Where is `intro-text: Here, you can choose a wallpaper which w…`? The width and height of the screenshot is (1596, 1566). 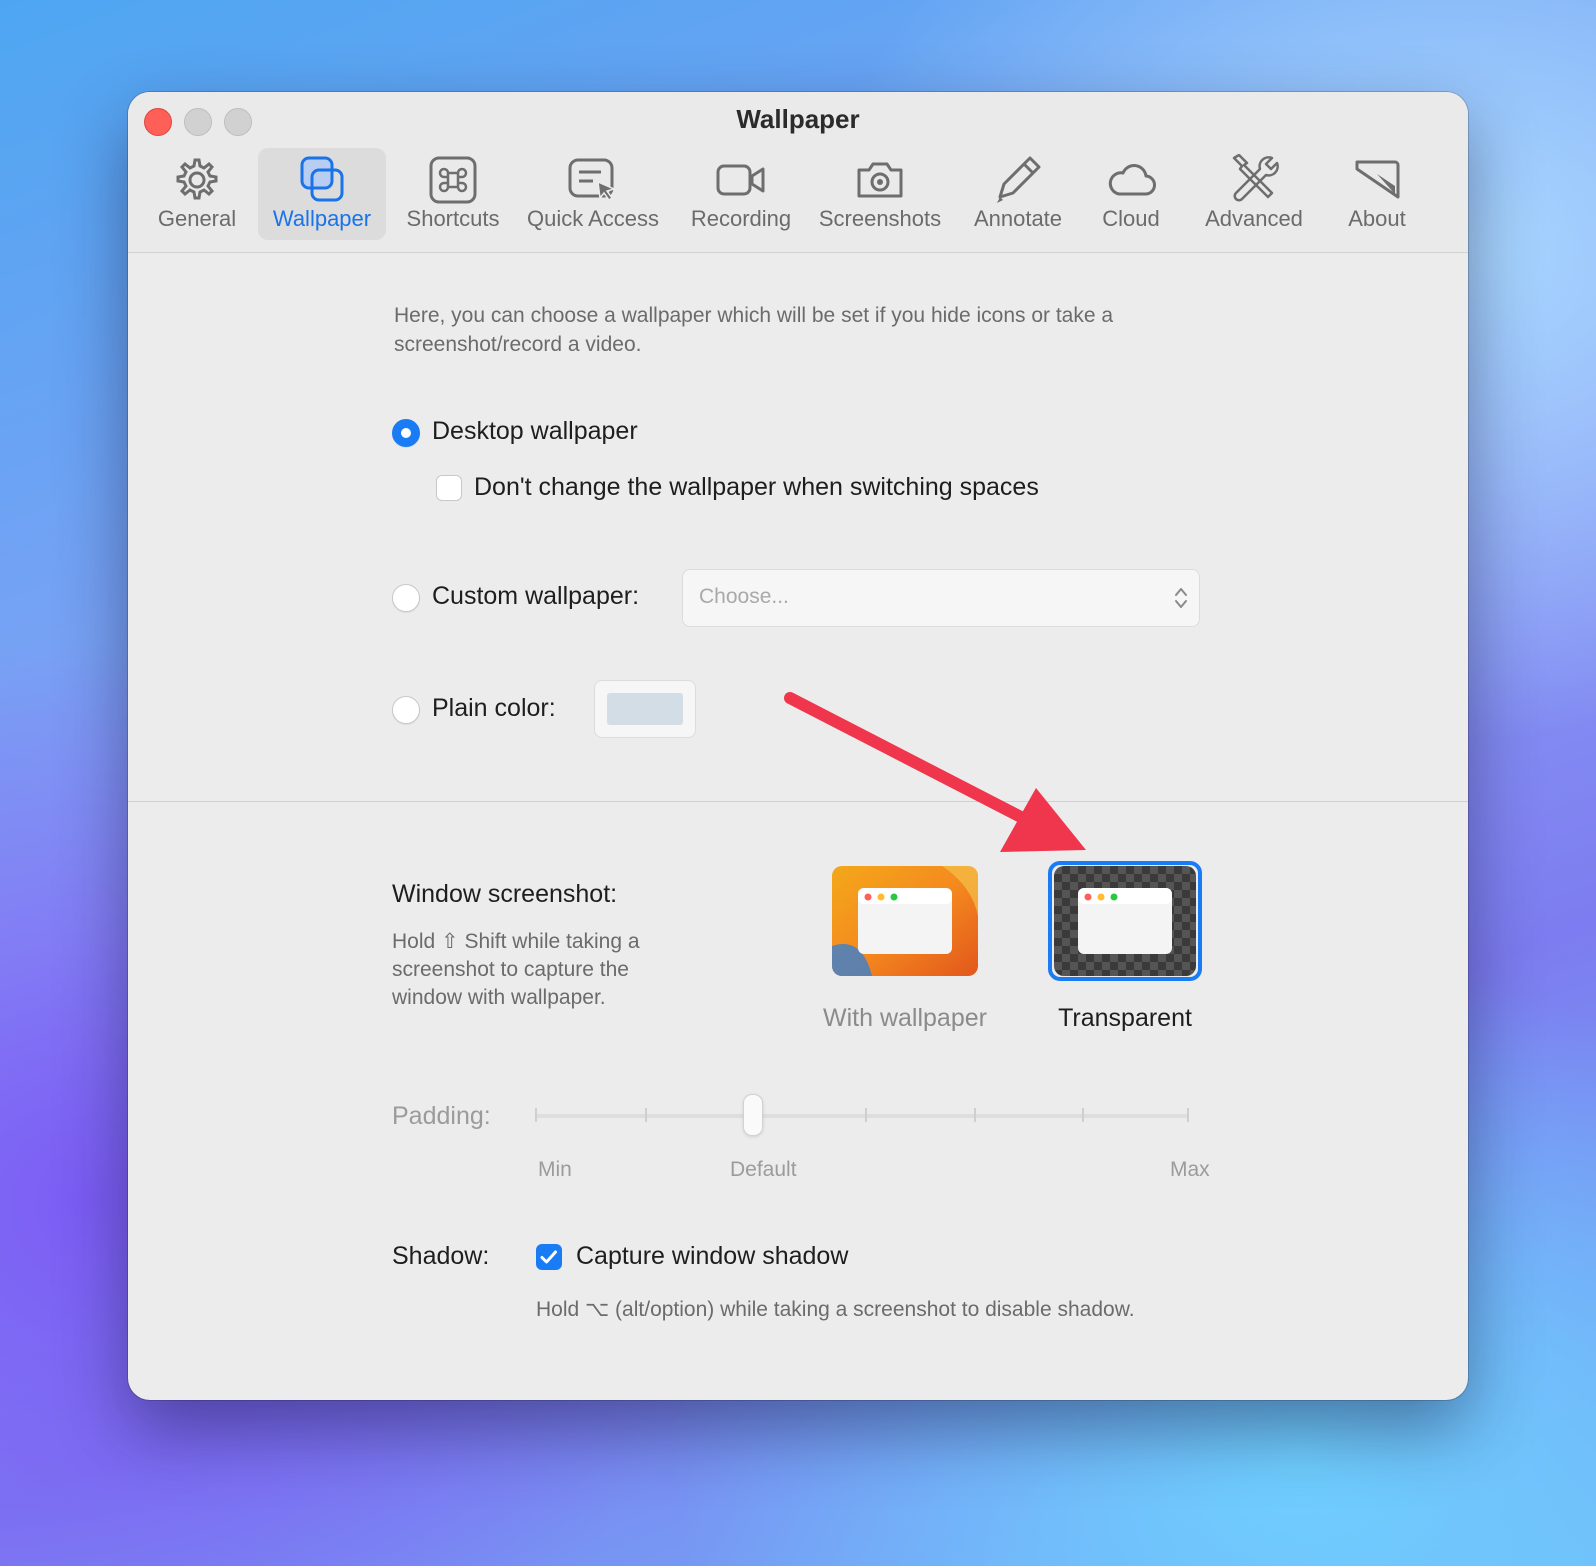
intro-text: Here, you can choose a wallpaper which w… is located at coordinates (754, 330).